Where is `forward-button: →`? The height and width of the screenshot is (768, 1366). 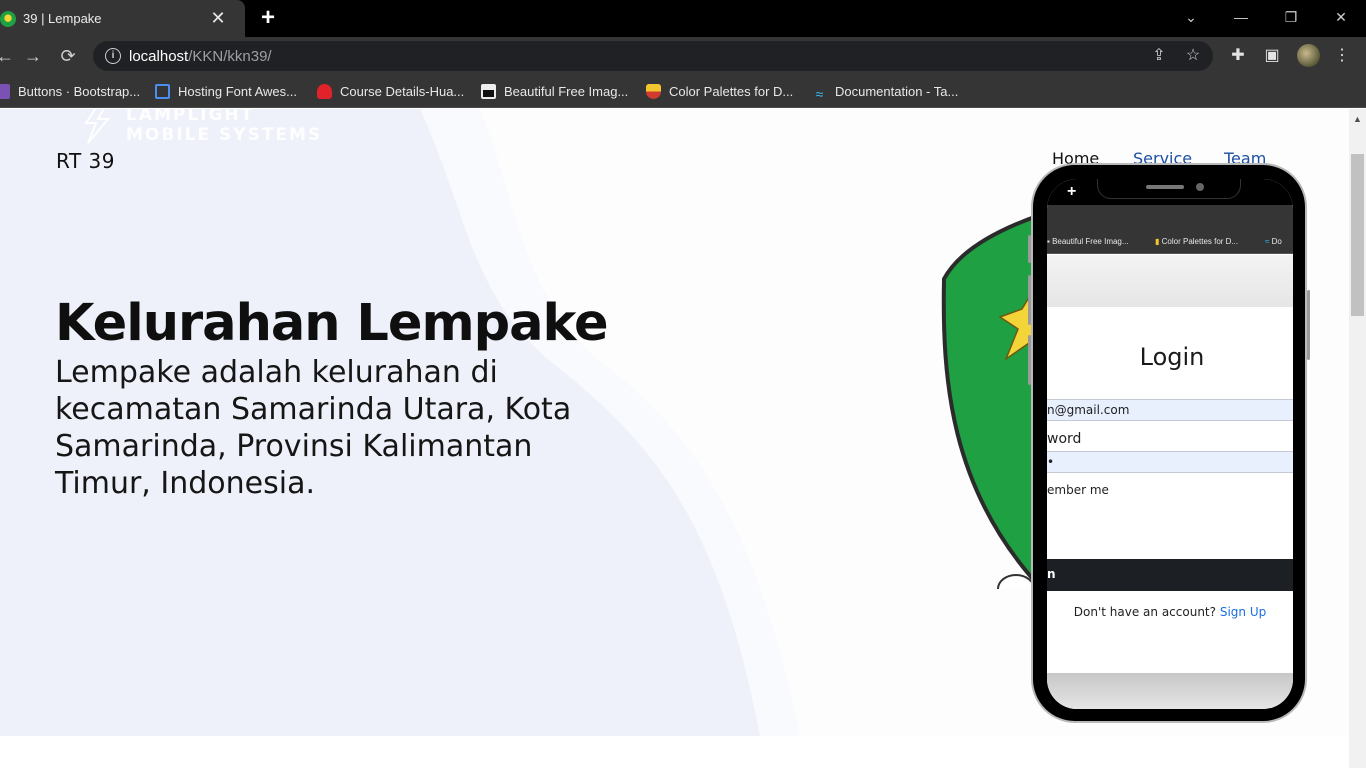
forward-button: → is located at coordinates (33, 56).